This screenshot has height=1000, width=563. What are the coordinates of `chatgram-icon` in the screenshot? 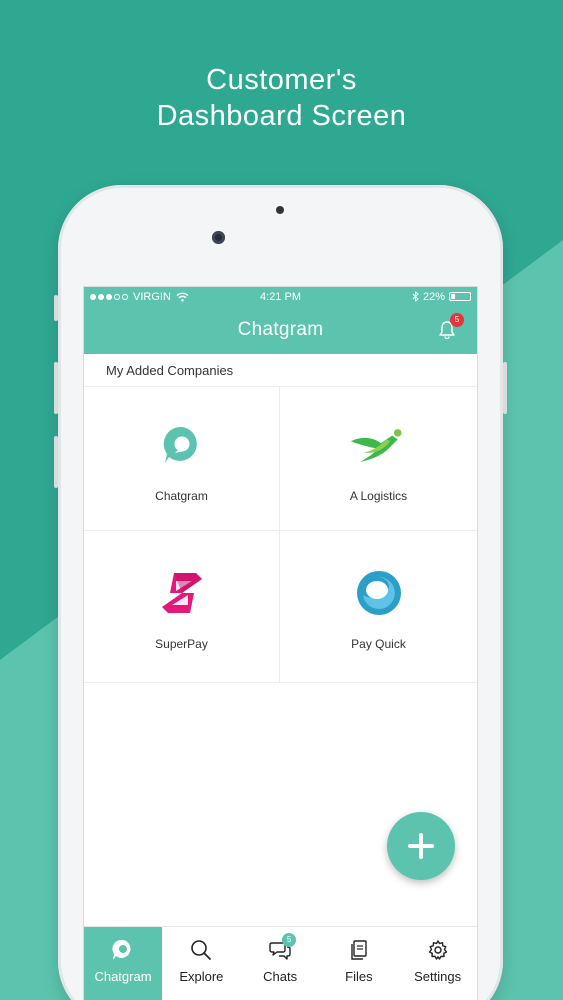 It's located at (123, 950).